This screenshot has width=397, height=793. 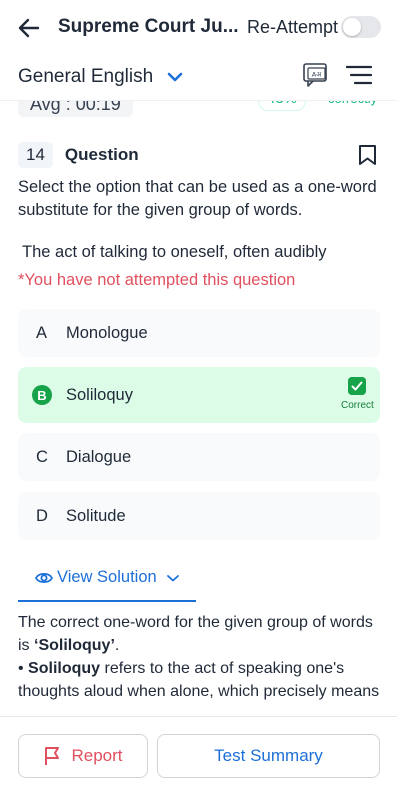 I want to click on eye-icon, so click(x=44, y=577).